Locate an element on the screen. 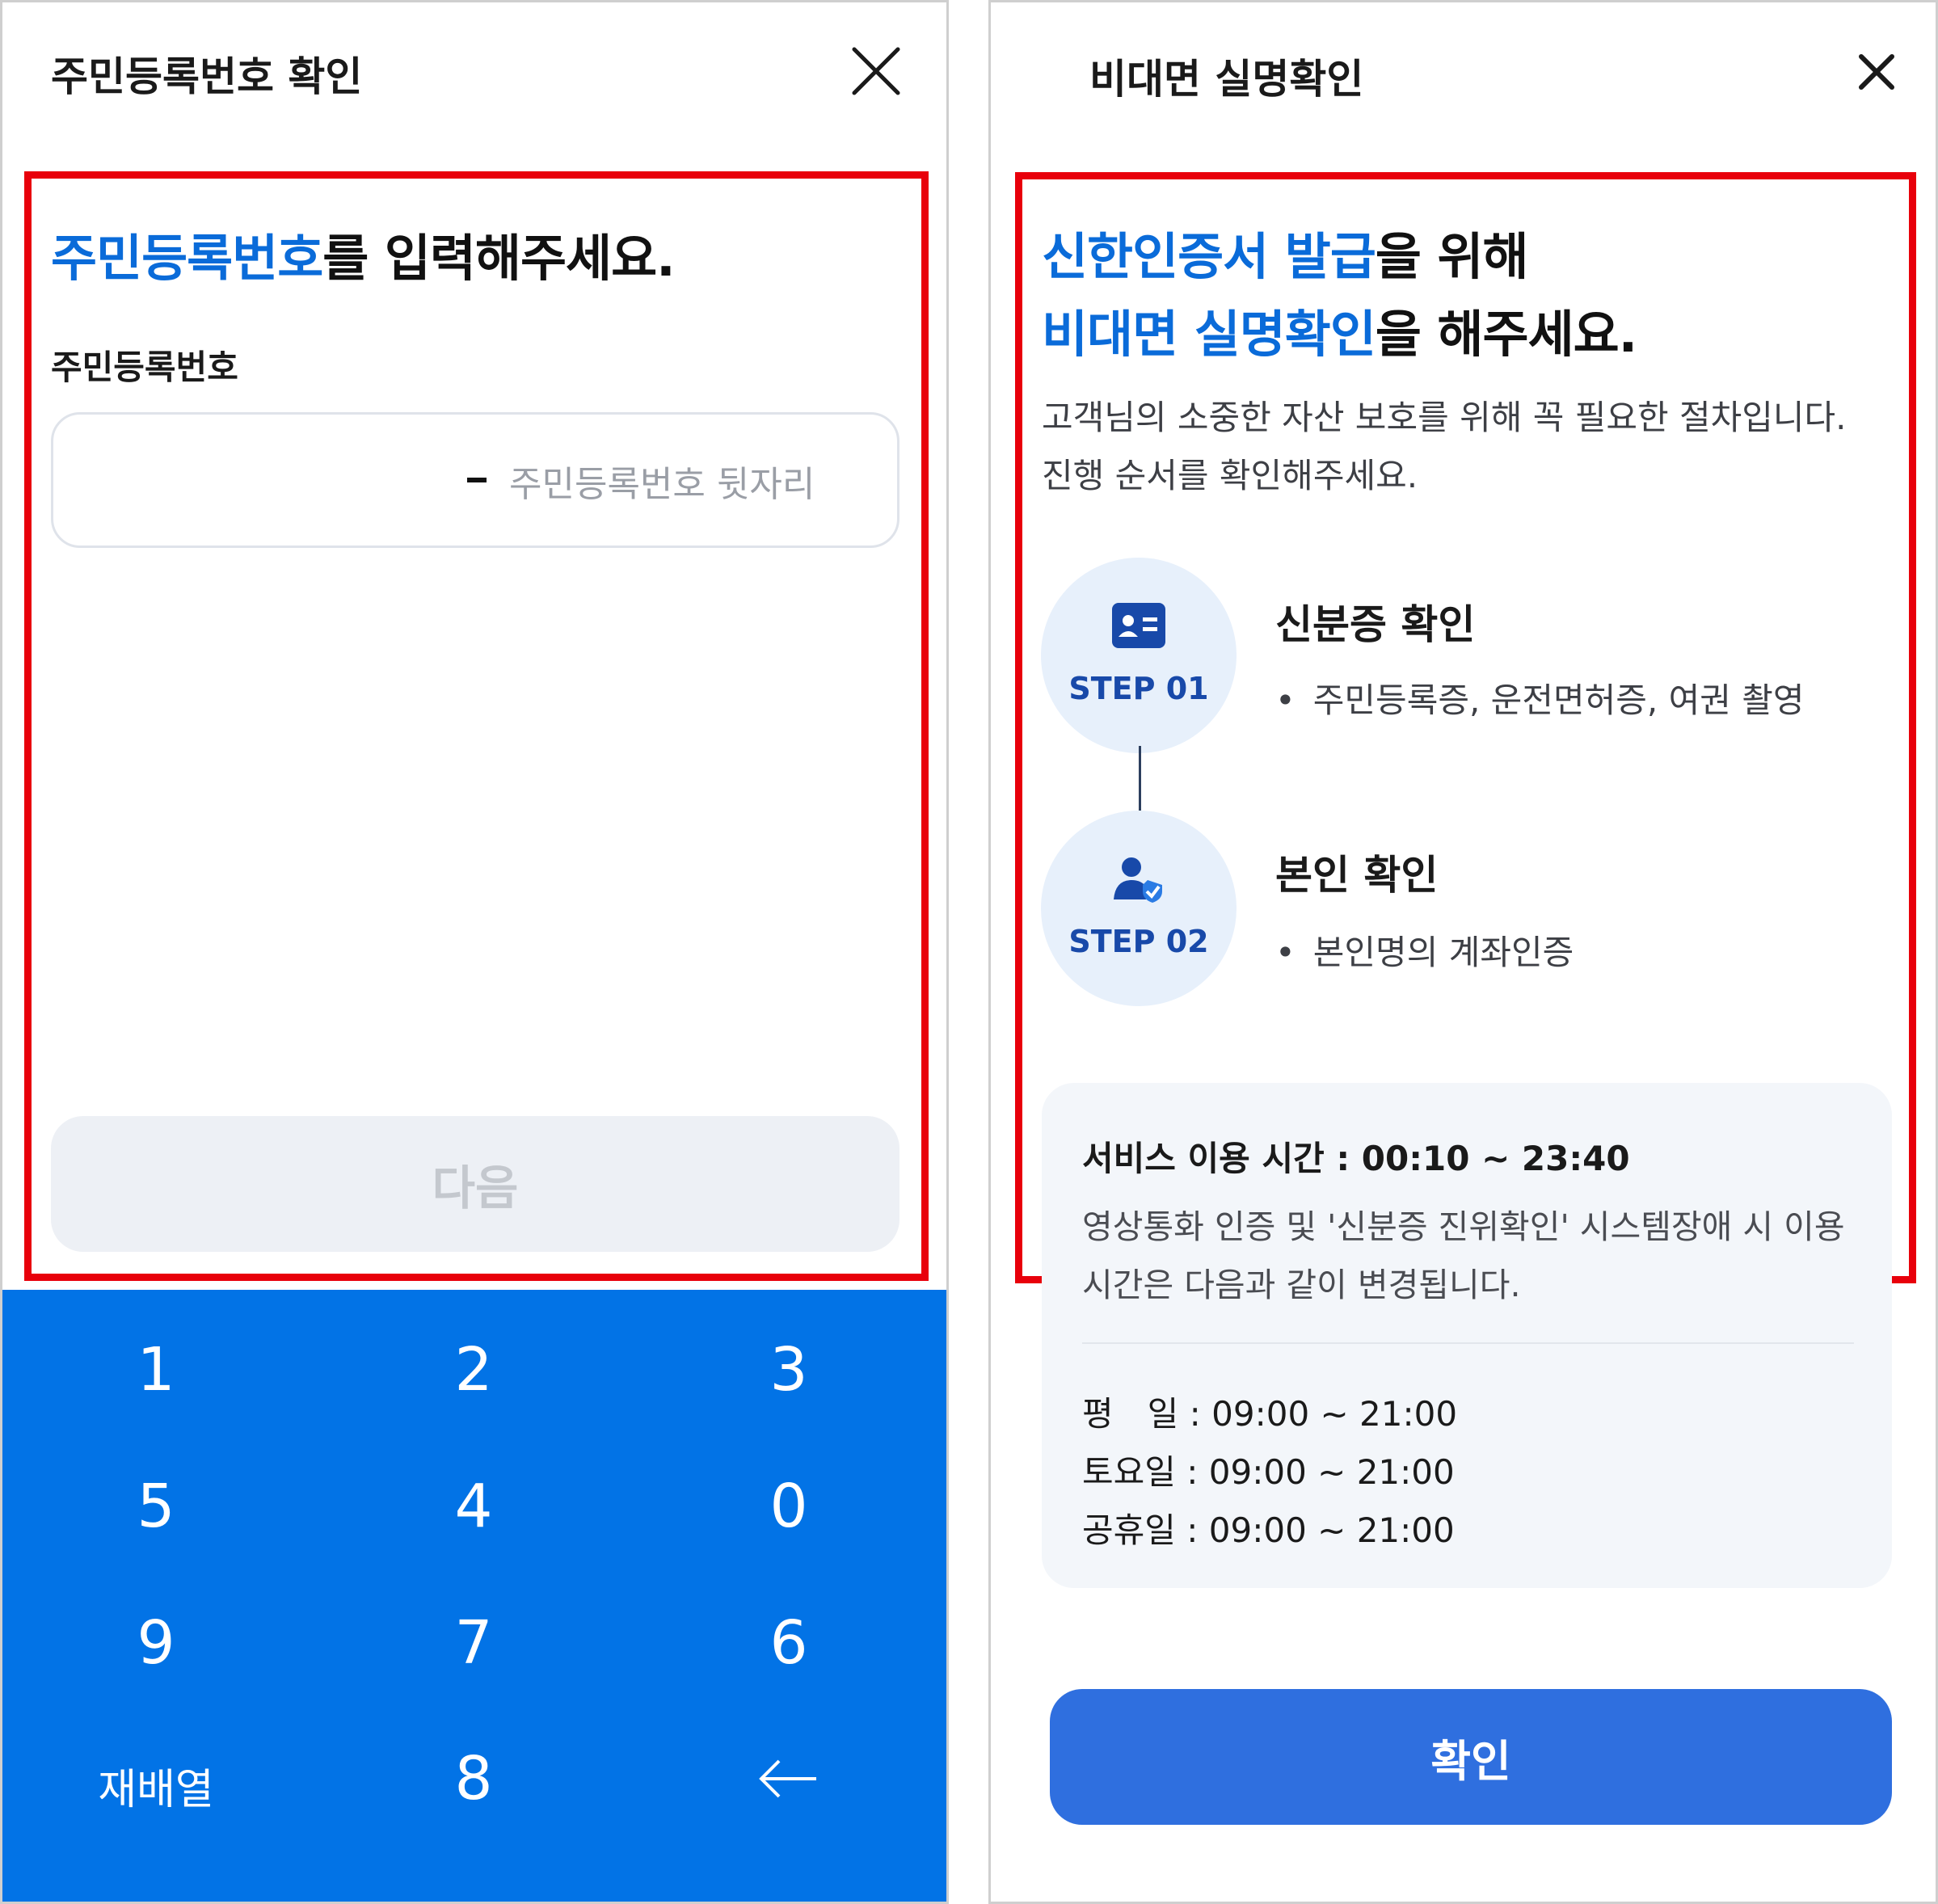  user-verified-icon is located at coordinates (1138, 880).